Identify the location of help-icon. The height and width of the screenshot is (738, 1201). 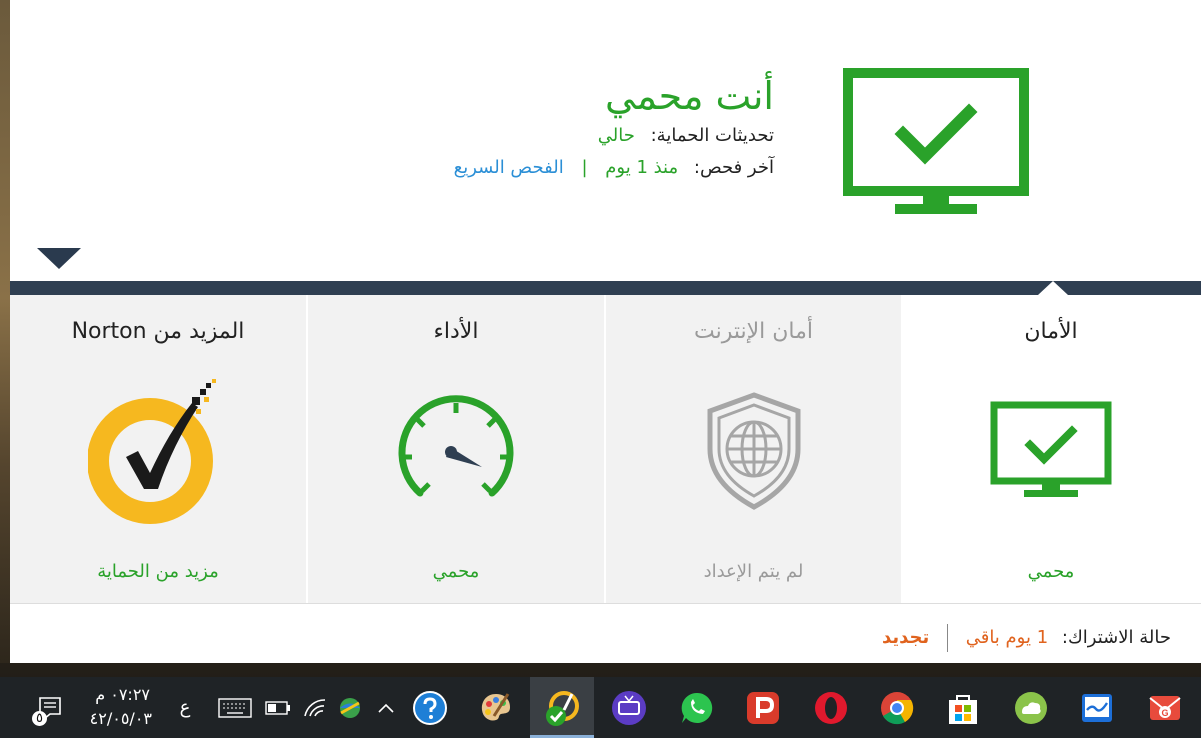
(430, 707).